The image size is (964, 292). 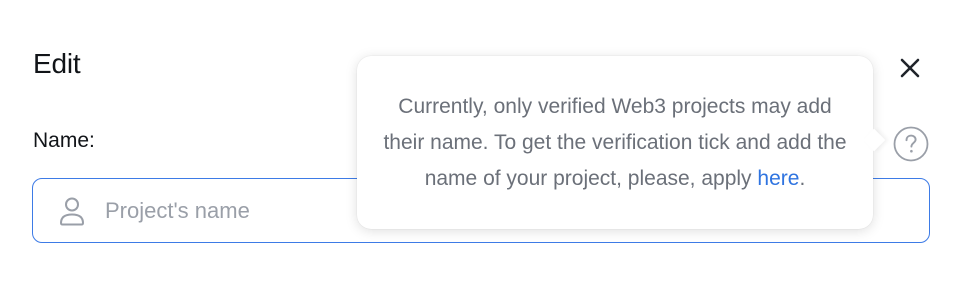 I want to click on tooltip-arrow, so click(x=874, y=140).